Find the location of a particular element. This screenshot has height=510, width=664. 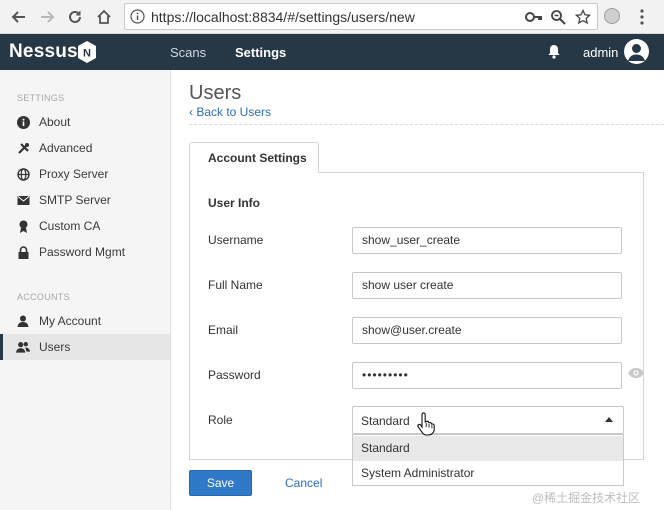

sidebar-item-label: Password Mgmt is located at coordinates (82, 252).